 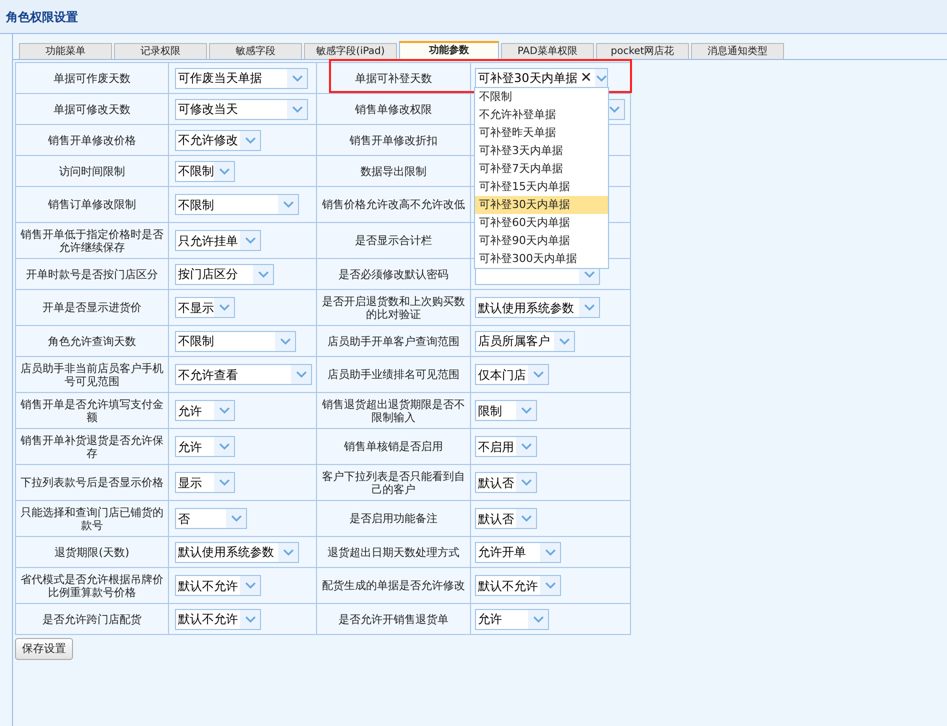 What do you see at coordinates (512, 374) in the screenshot?
I see `dropdown-select: 仅本门店` at bounding box center [512, 374].